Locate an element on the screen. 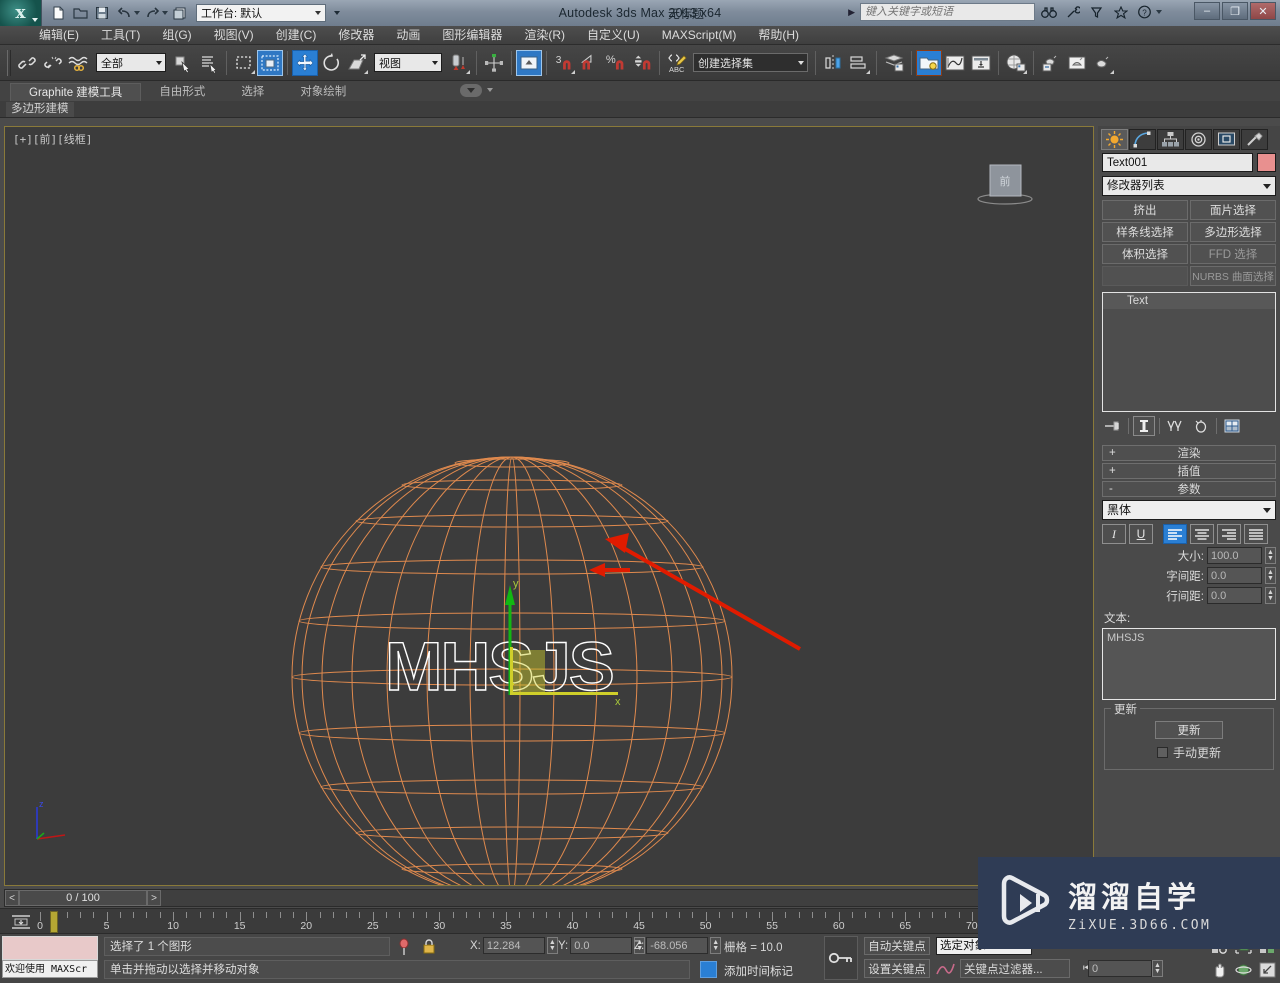 This screenshot has width=1280, height=983. menu-views: 视图(V) is located at coordinates (234, 35).